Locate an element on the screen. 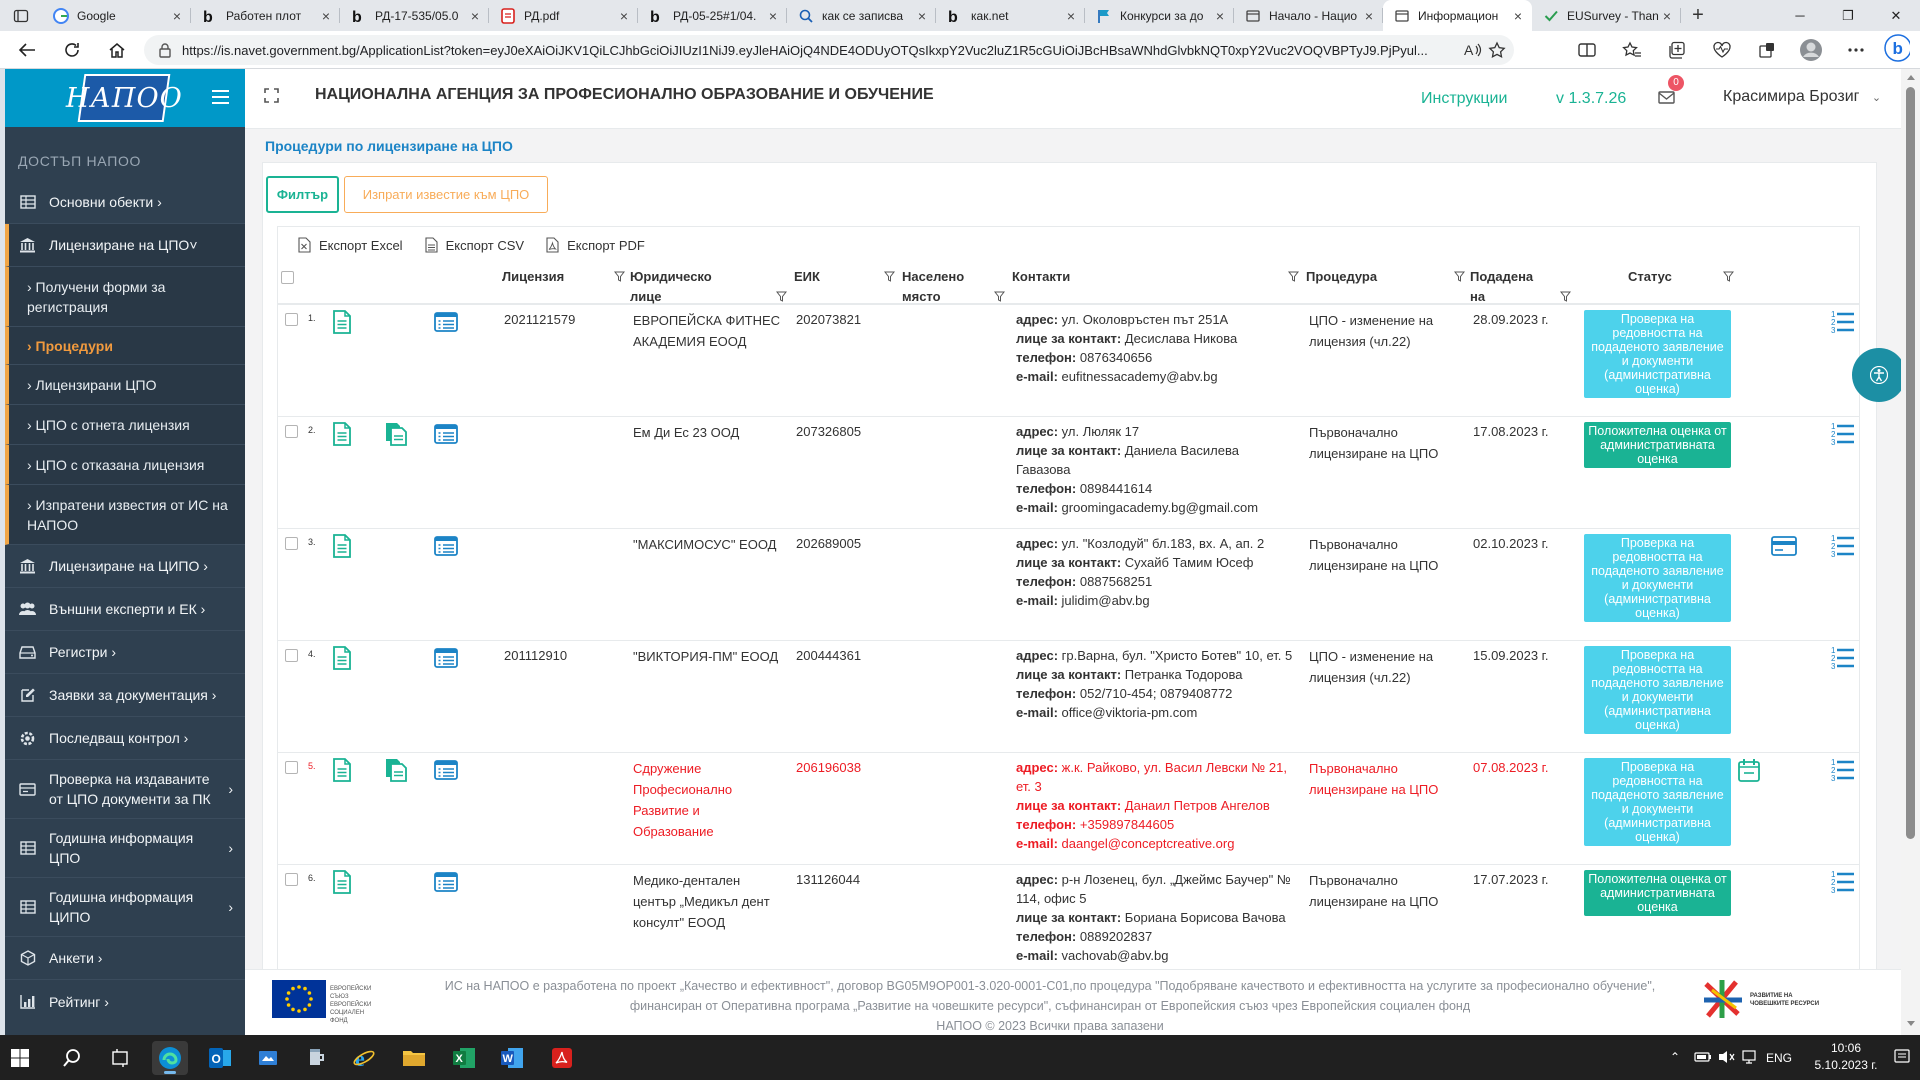 This screenshot has width=1920, height=1080. collections-button is located at coordinates (1677, 50).